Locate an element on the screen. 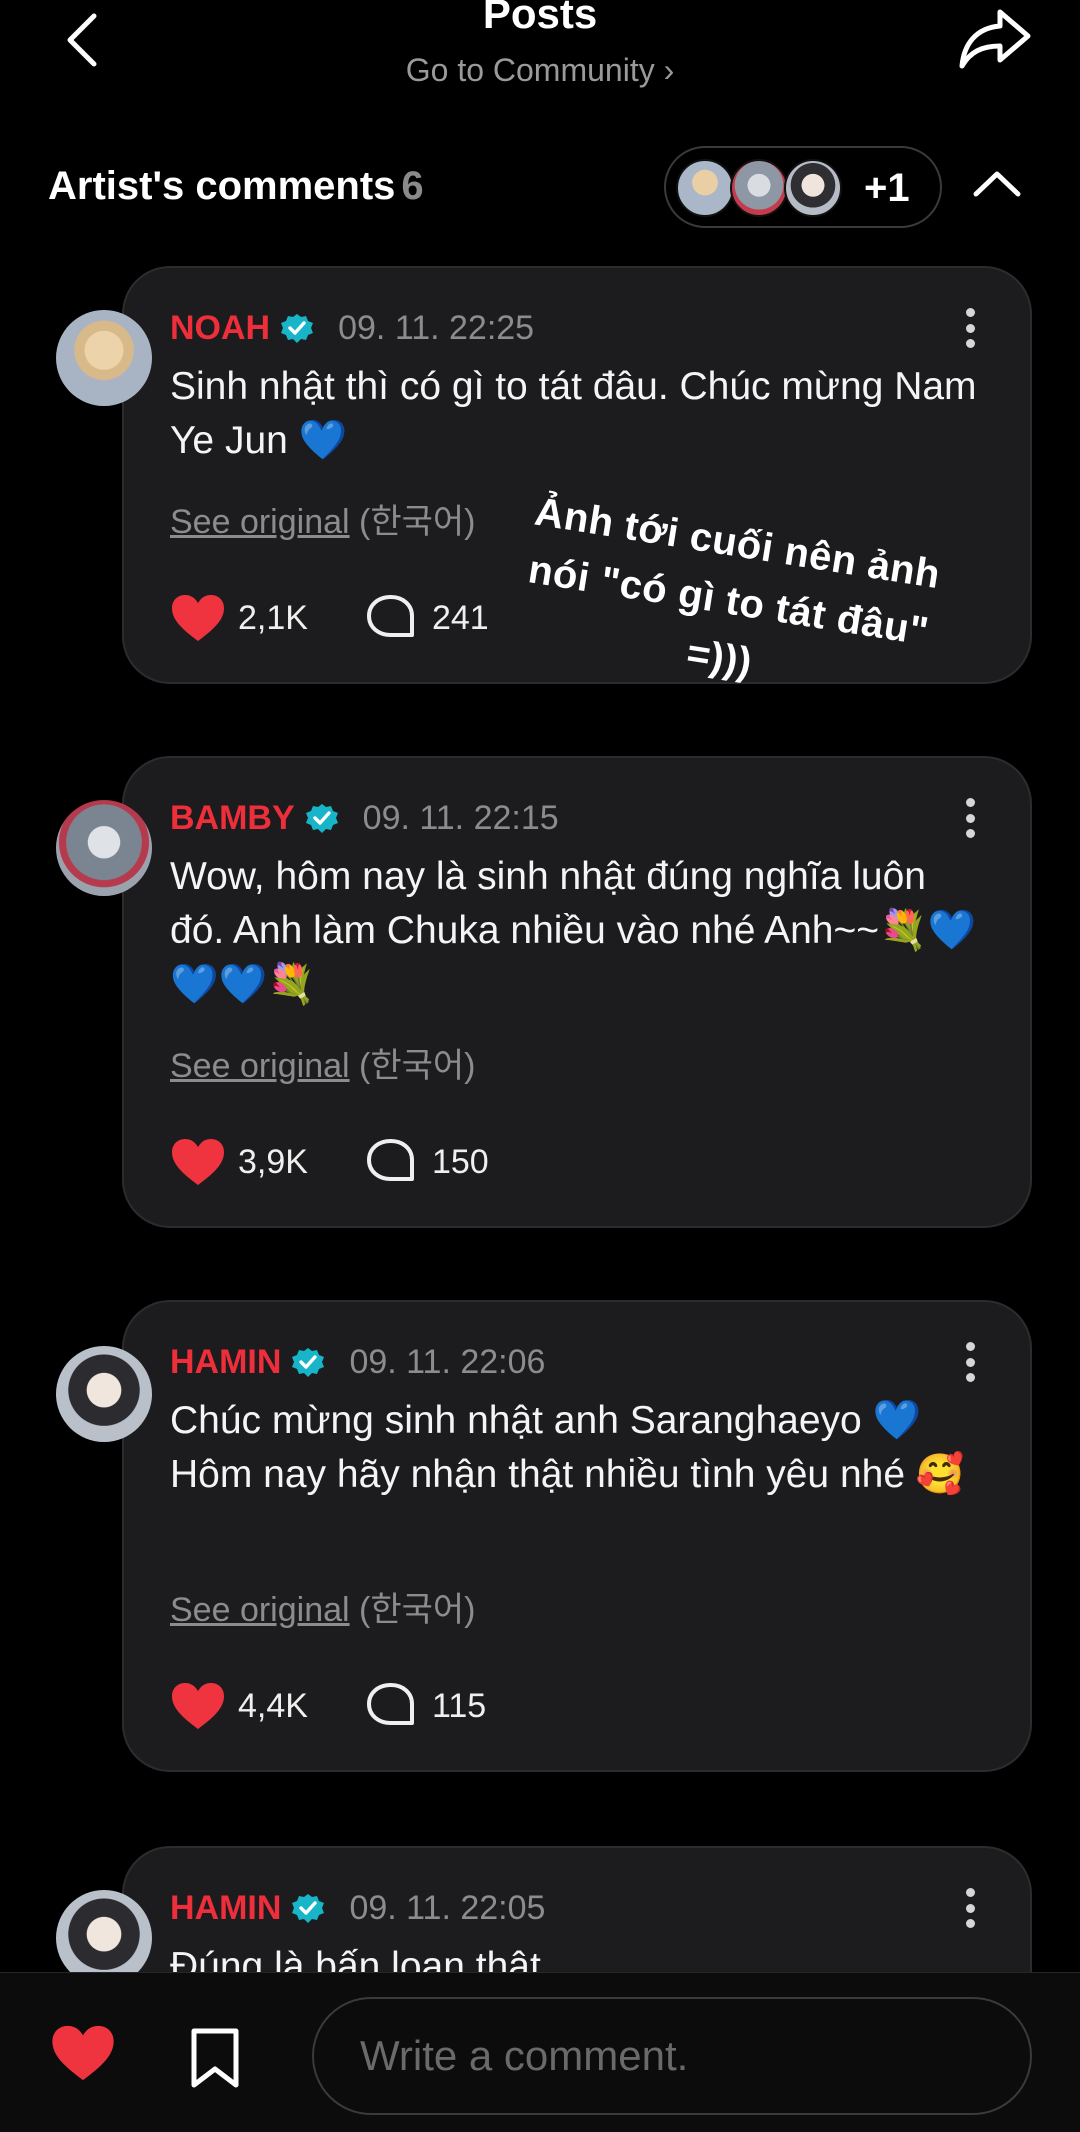 The width and height of the screenshot is (1080, 2132). bottom-bar is located at coordinates (540, 2052).